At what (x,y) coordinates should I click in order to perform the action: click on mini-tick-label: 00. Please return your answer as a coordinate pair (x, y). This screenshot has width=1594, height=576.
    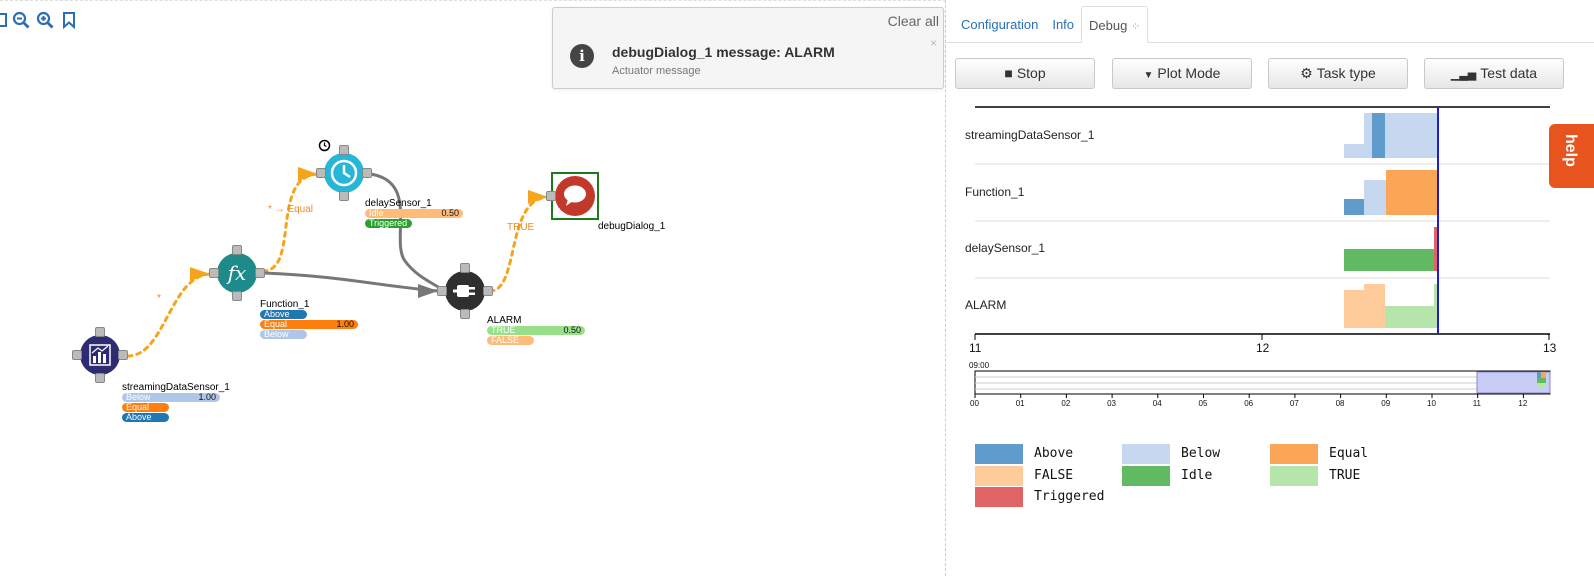
    Looking at the image, I should click on (974, 403).